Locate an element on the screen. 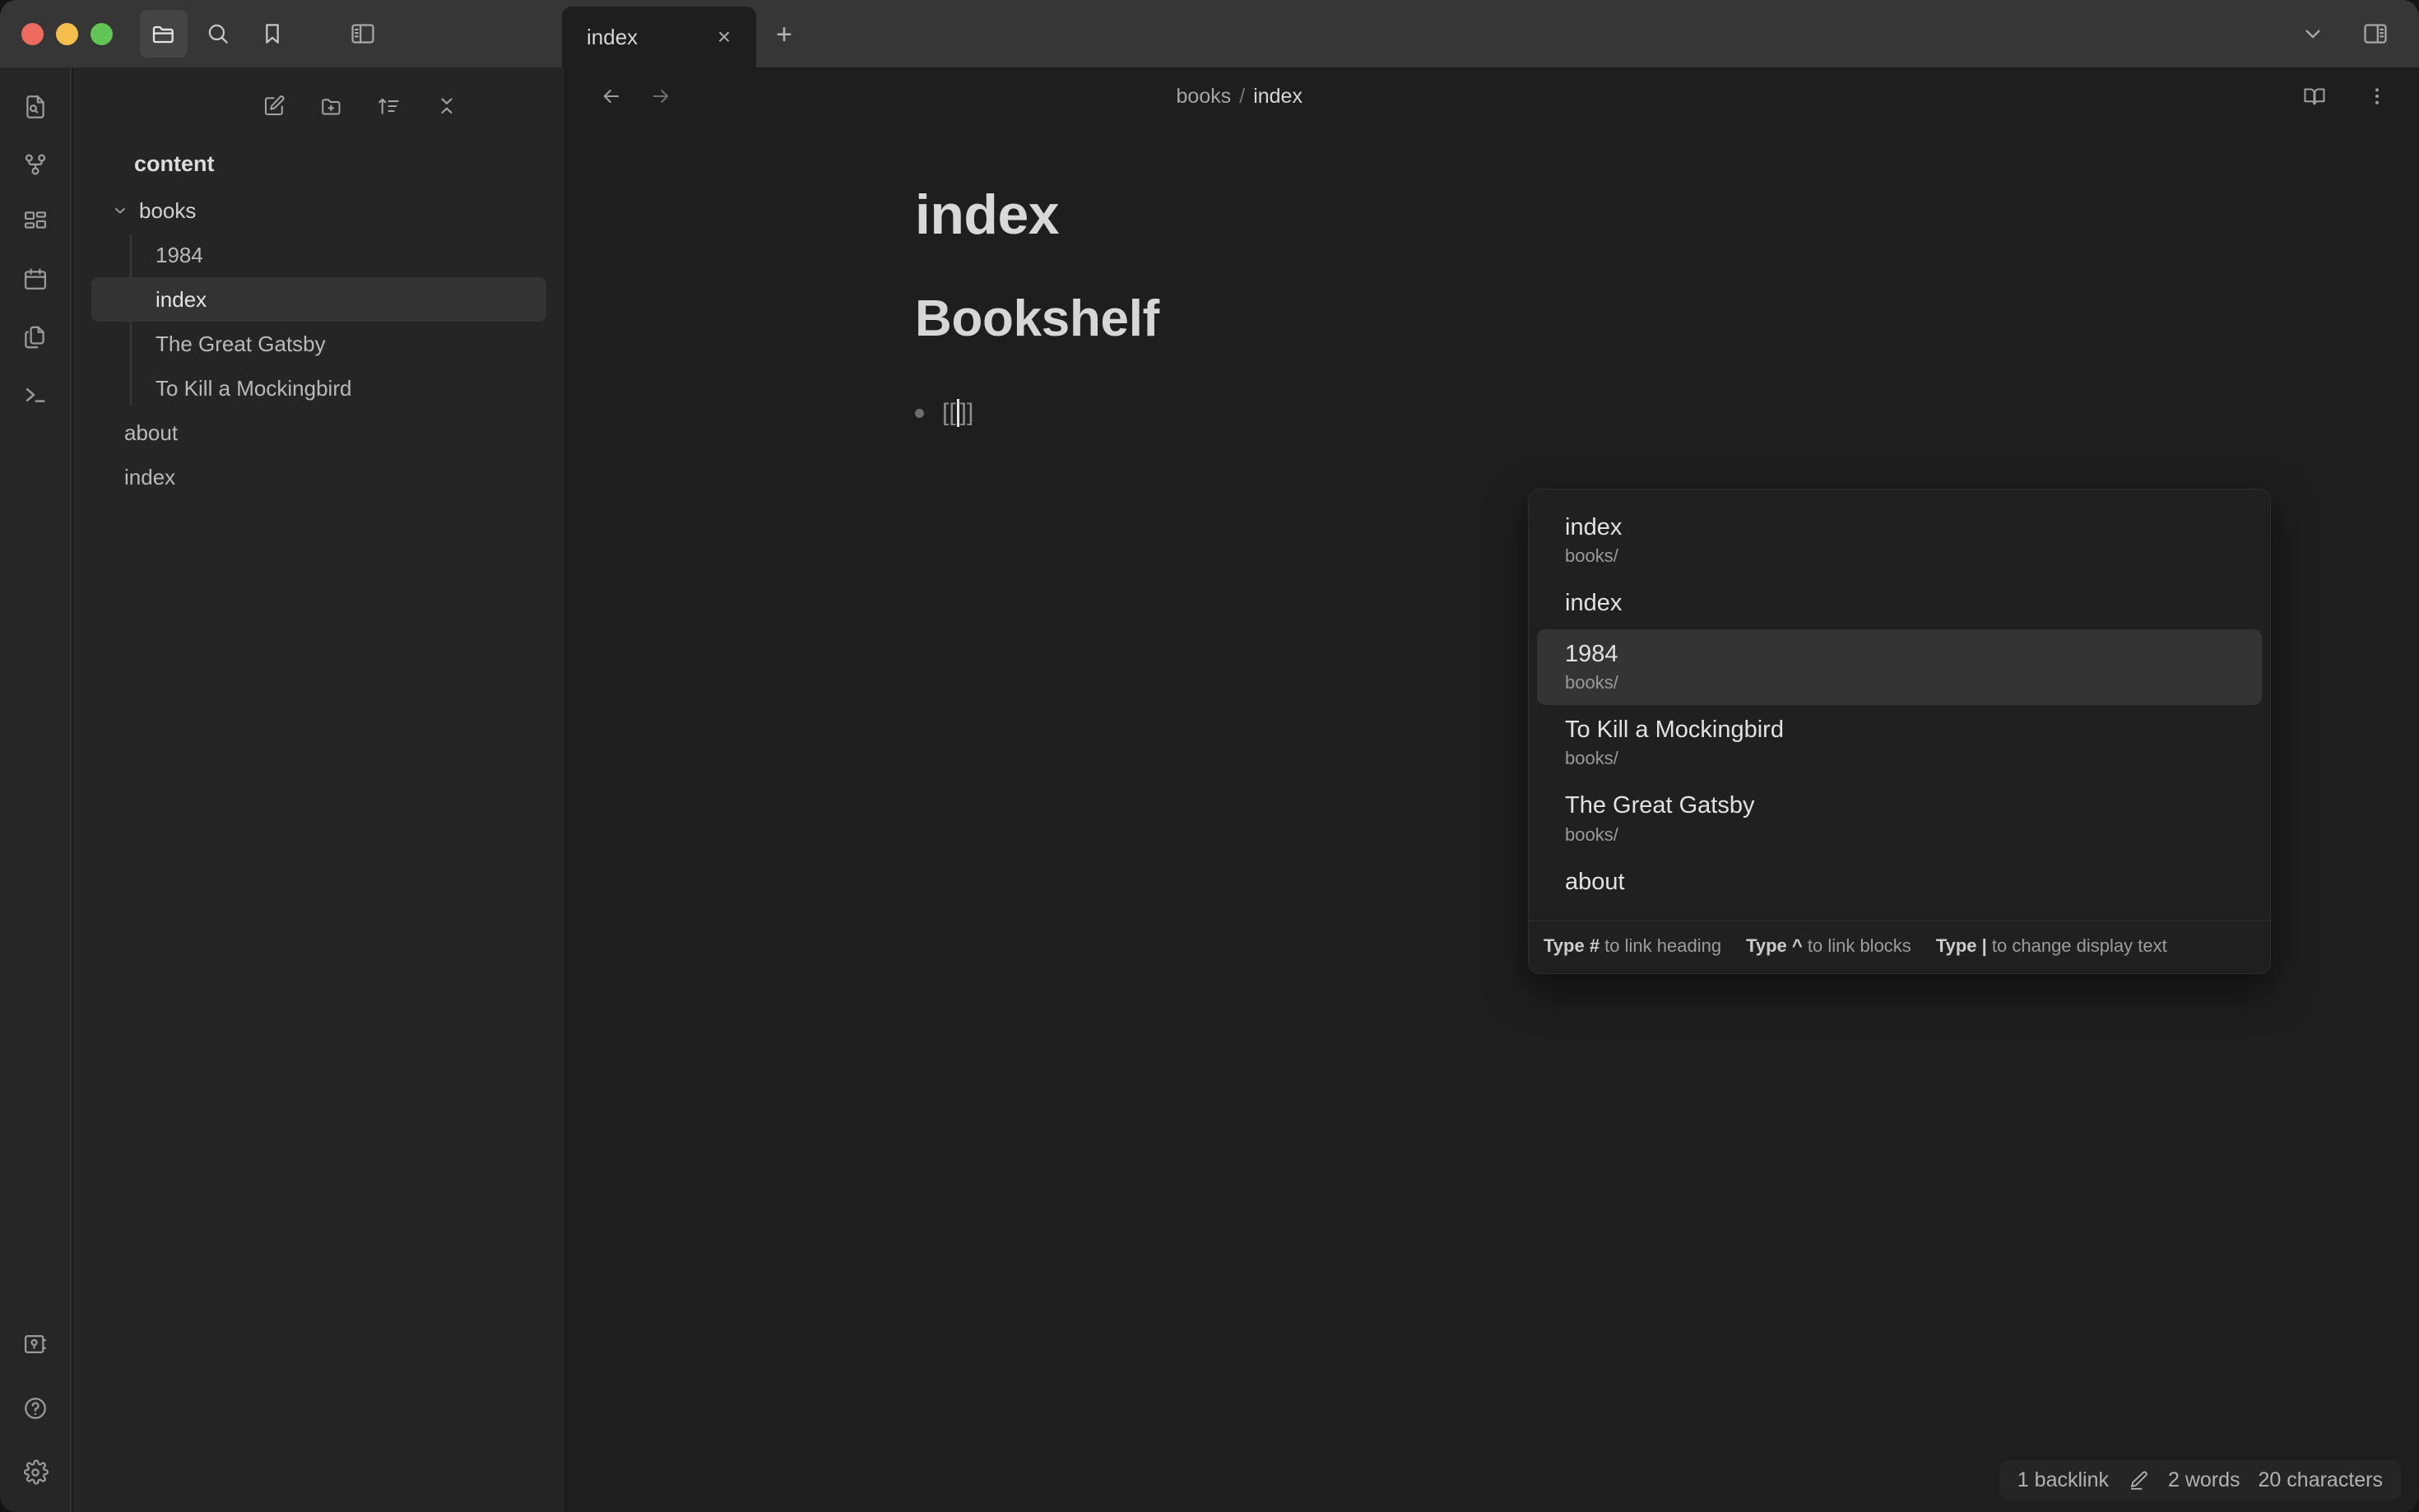 This screenshot has height=1512, width=2419. ribbon-bottom-group is located at coordinates (35, 1408).